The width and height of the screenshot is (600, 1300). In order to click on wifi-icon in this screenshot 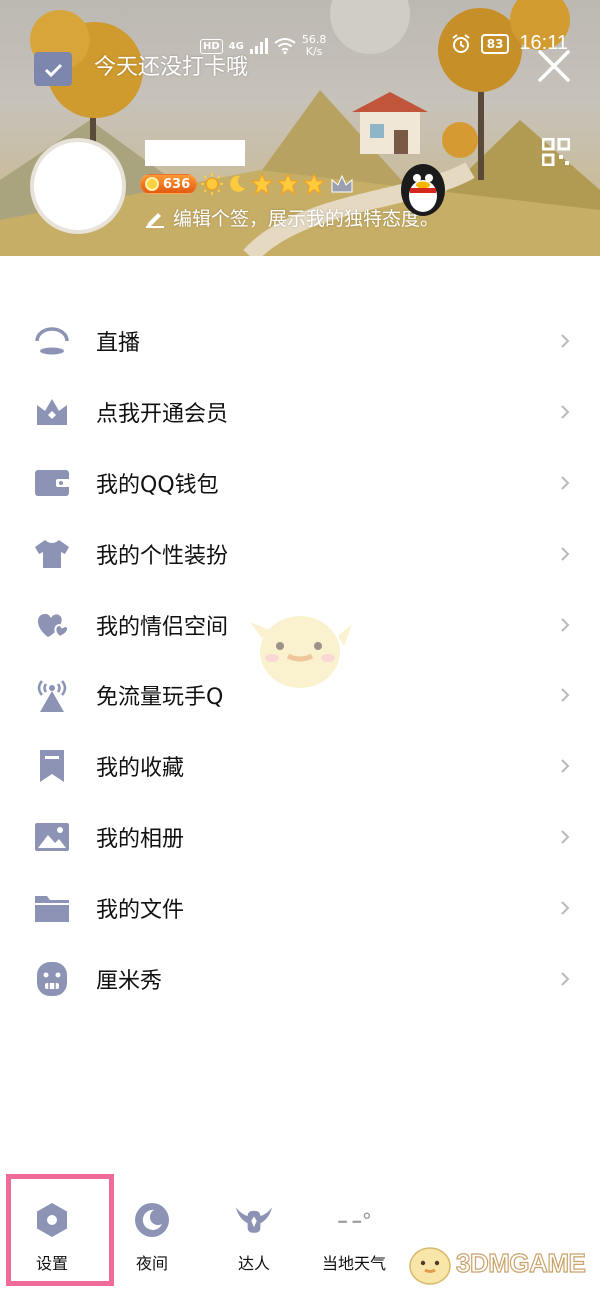, I will do `click(285, 46)`.